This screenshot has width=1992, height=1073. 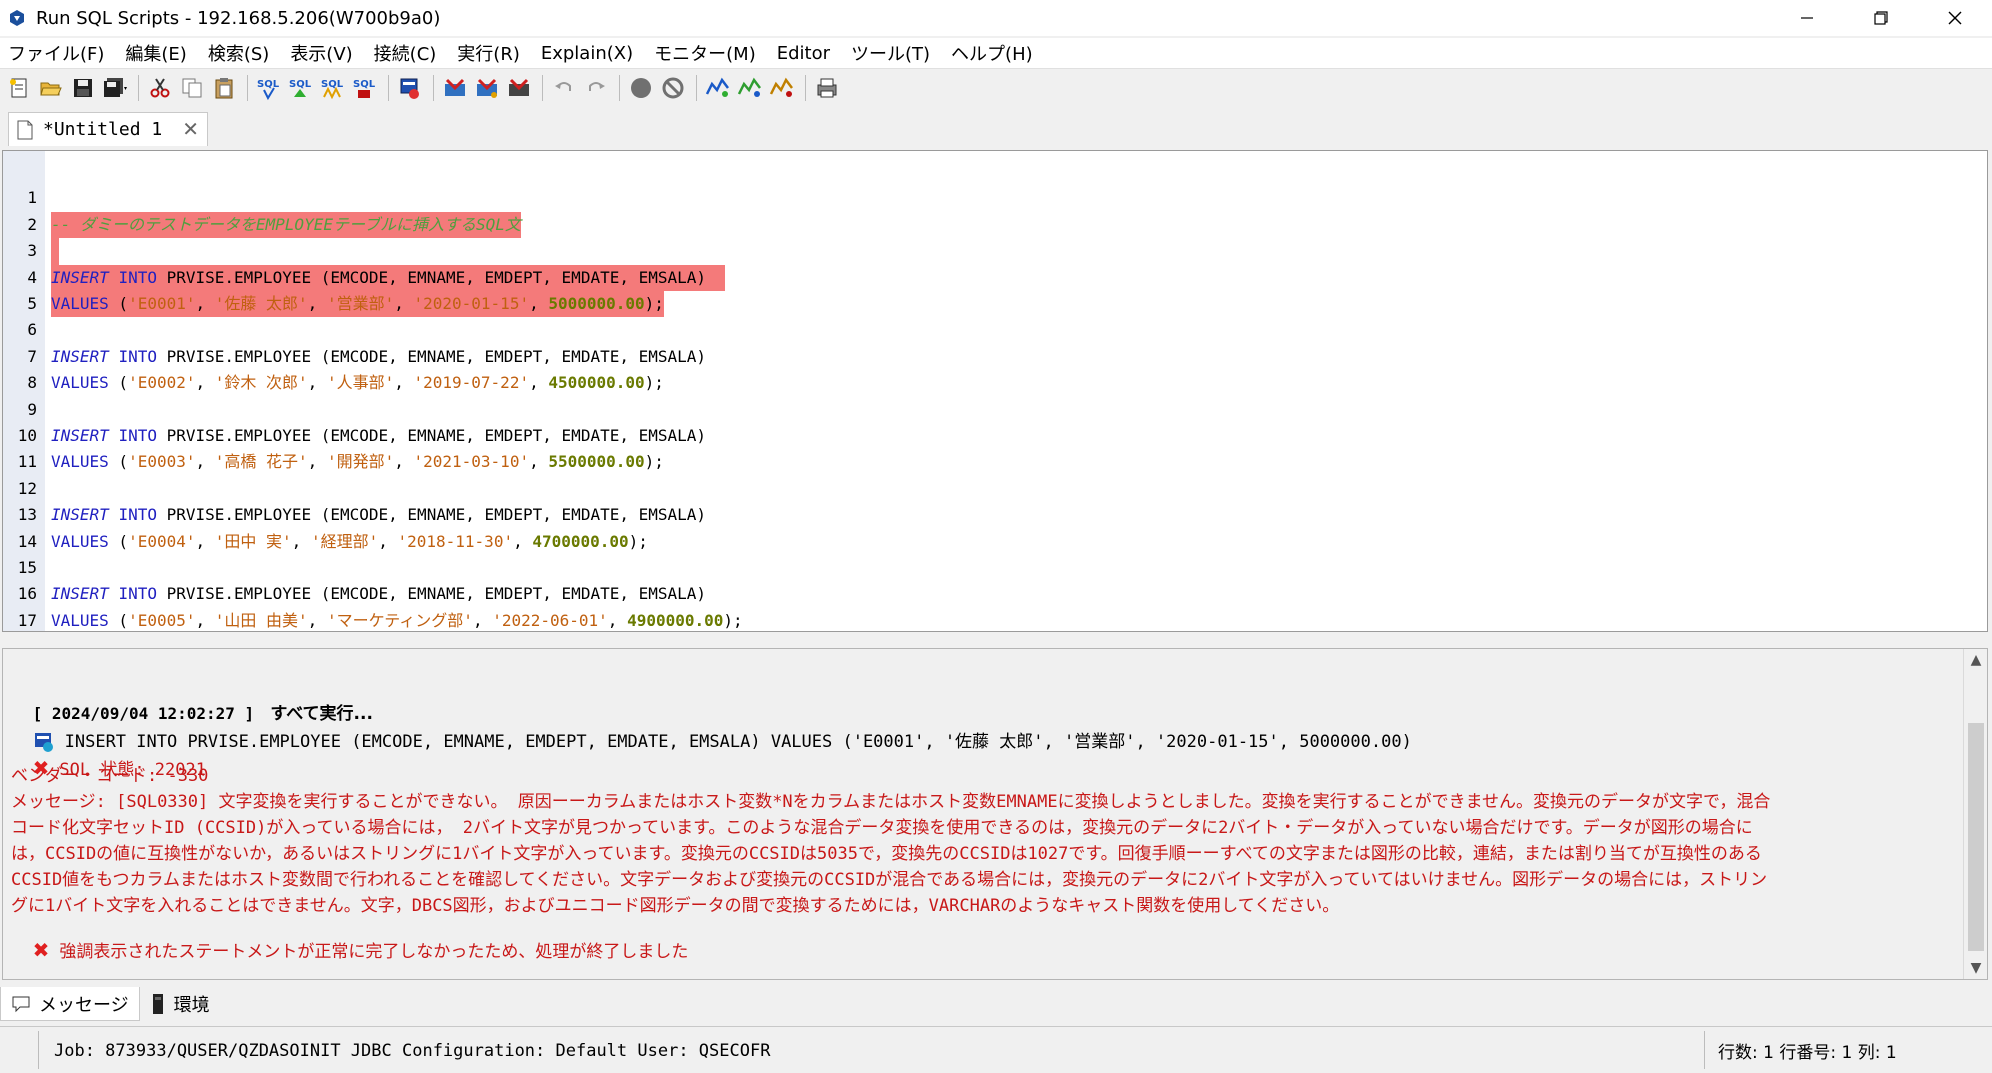 I want to click on database-connect-icon, so click(x=409, y=88).